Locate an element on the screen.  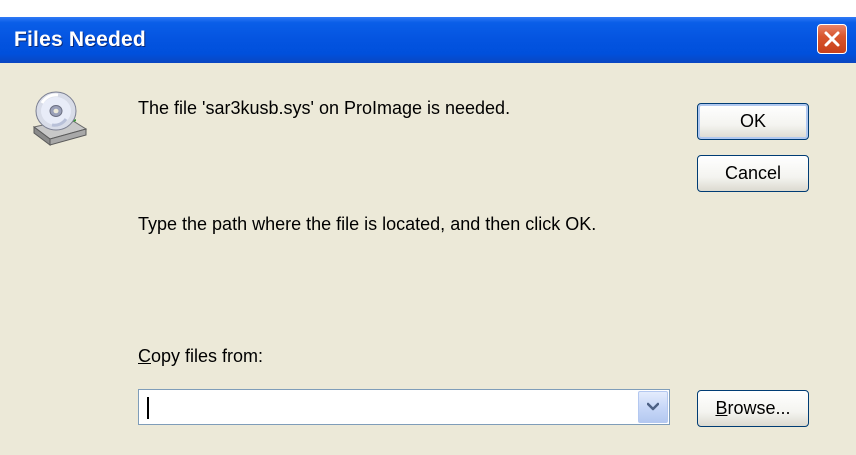
close-icon is located at coordinates (832, 39).